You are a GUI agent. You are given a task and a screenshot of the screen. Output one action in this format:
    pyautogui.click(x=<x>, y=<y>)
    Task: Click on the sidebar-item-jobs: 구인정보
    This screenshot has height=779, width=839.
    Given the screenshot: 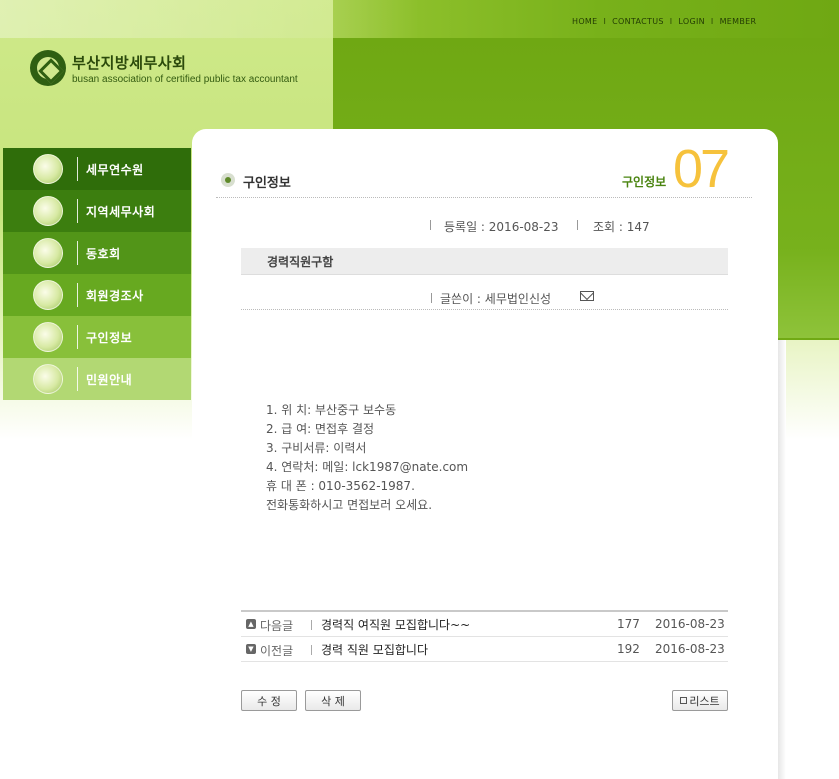 What is the action you would take?
    pyautogui.click(x=97, y=337)
    